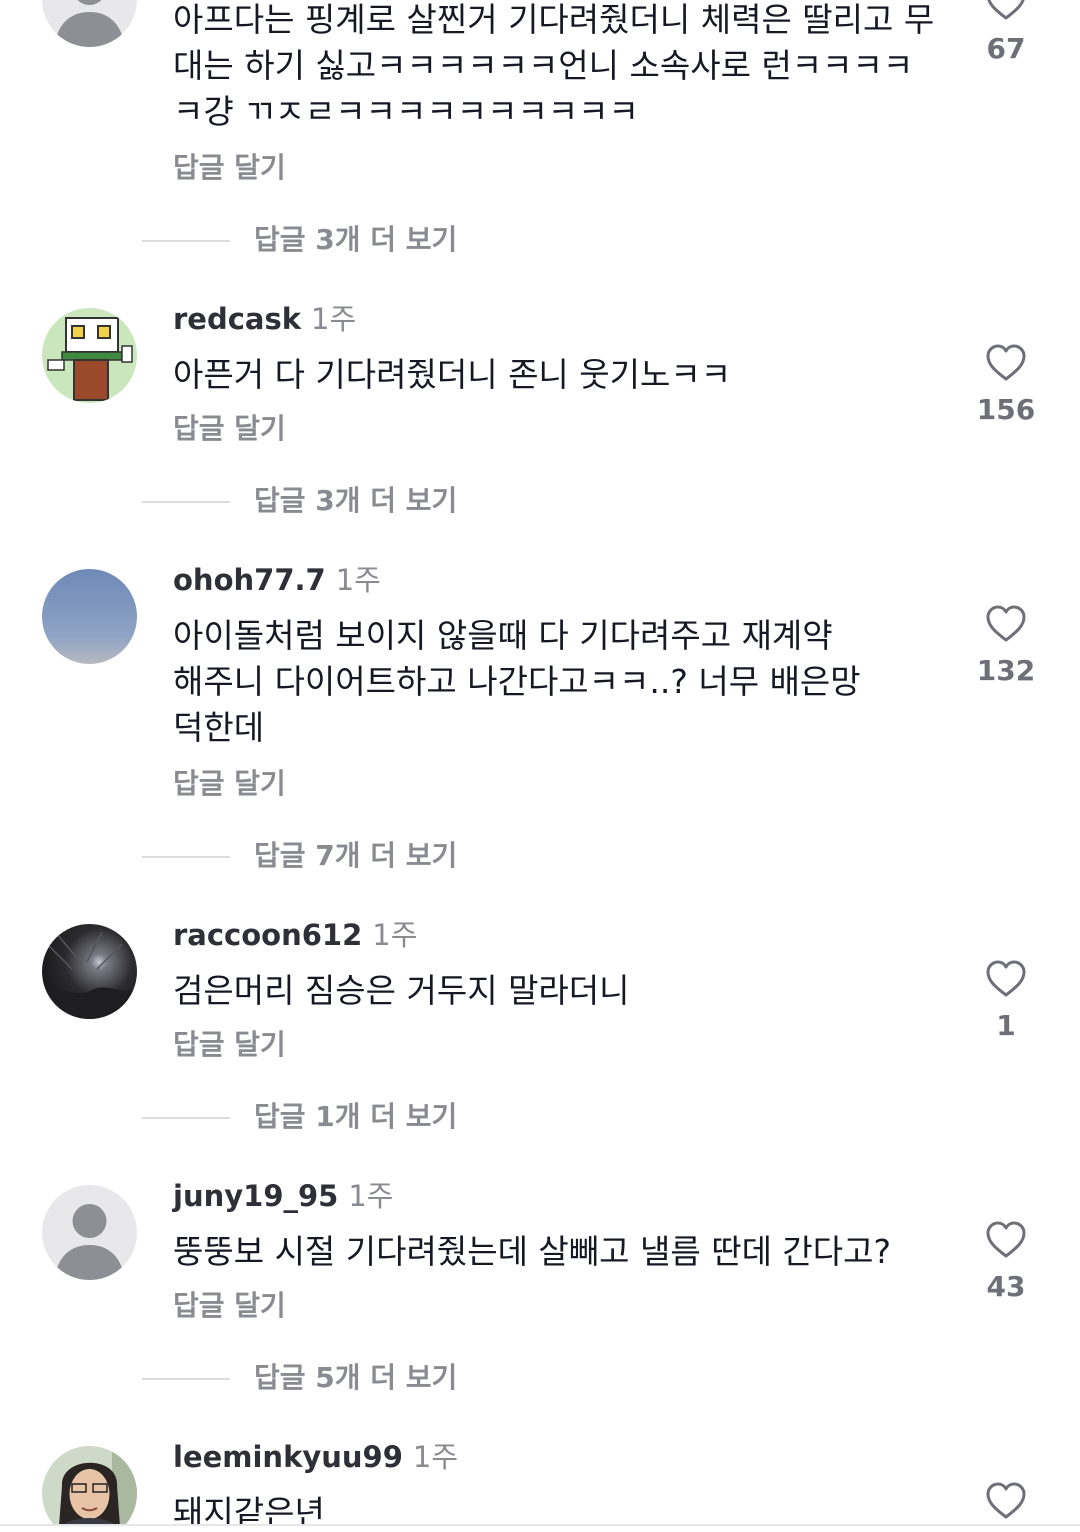  What do you see at coordinates (435, 1457) in the screenshot?
I see `comment-age: 1주` at bounding box center [435, 1457].